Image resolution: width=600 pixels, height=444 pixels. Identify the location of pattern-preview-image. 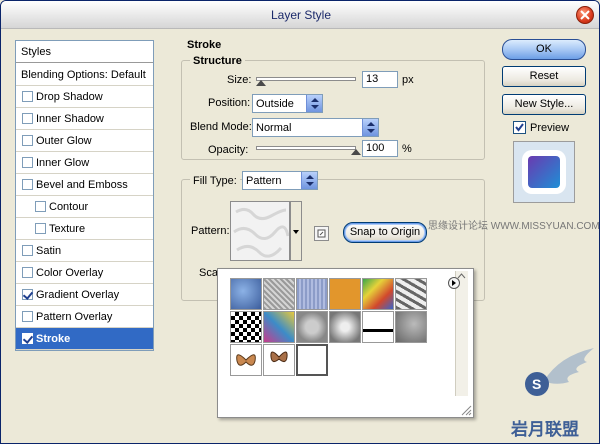
(260, 231).